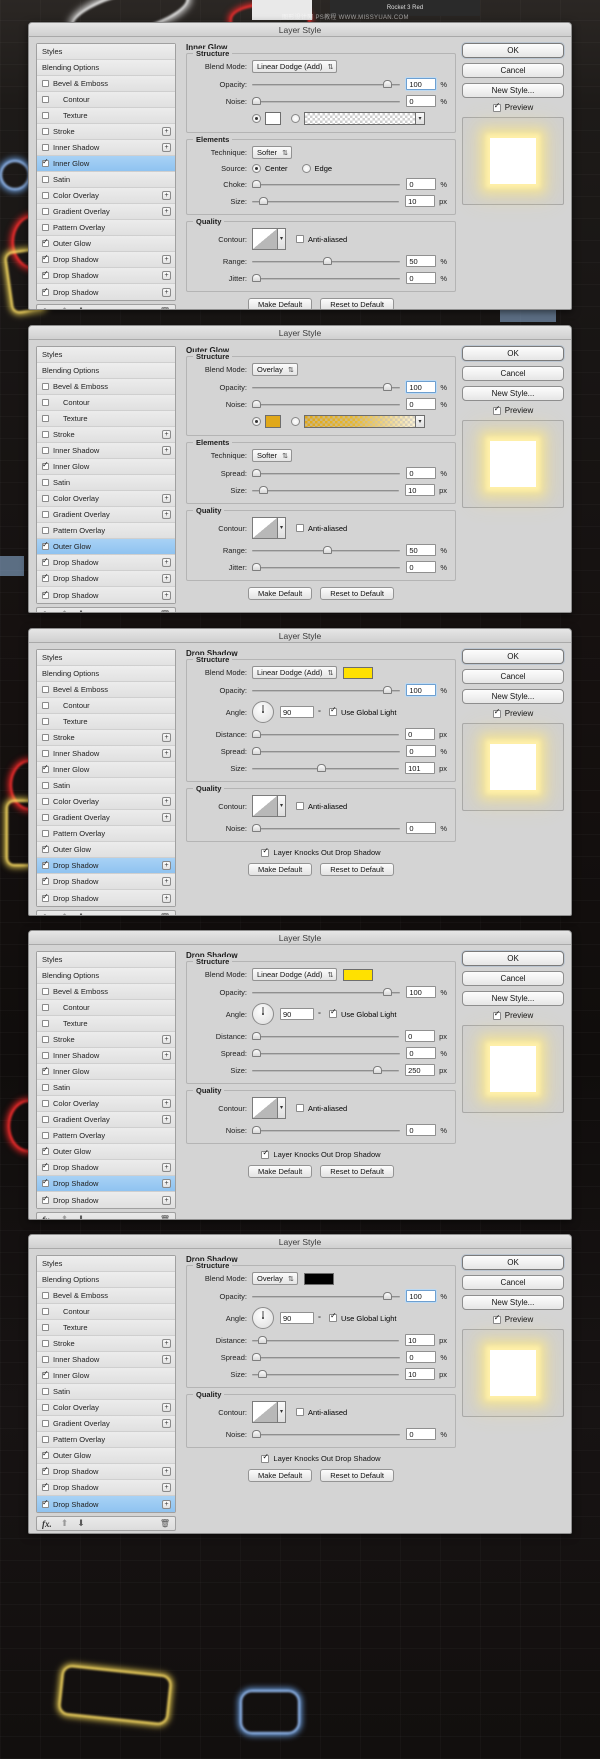 Image resolution: width=600 pixels, height=1759 pixels. What do you see at coordinates (421, 278) in the screenshot?
I see `jitter-input: 0` at bounding box center [421, 278].